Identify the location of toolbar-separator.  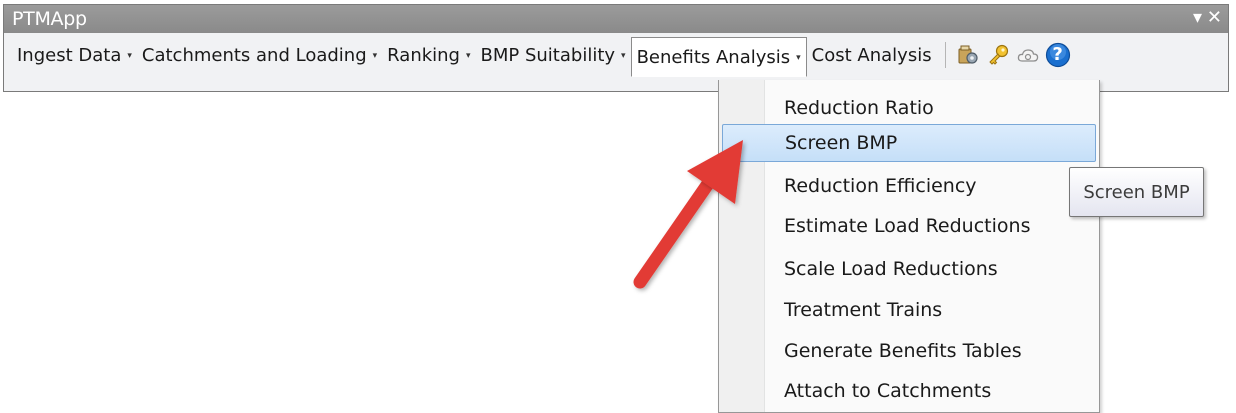
(945, 55).